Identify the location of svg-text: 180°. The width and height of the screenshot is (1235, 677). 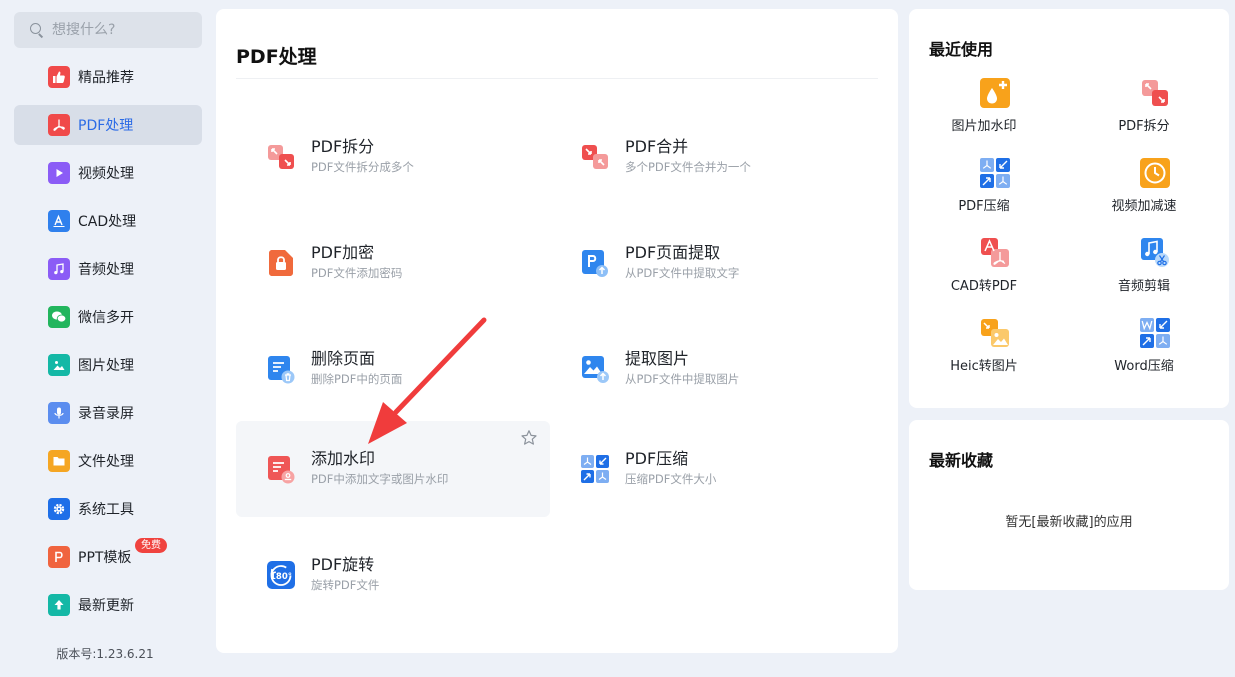
(281, 577).